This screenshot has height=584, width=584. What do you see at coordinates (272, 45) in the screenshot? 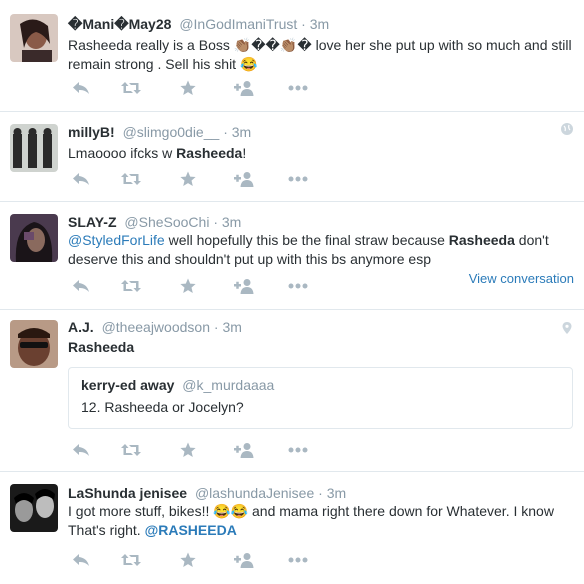
I see `emoji: 👏🏽��👏🏽�` at bounding box center [272, 45].